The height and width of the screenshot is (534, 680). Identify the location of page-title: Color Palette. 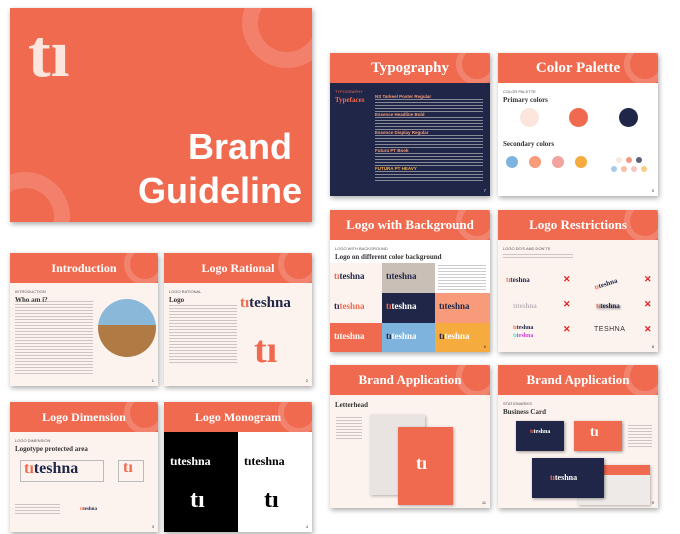
(578, 68).